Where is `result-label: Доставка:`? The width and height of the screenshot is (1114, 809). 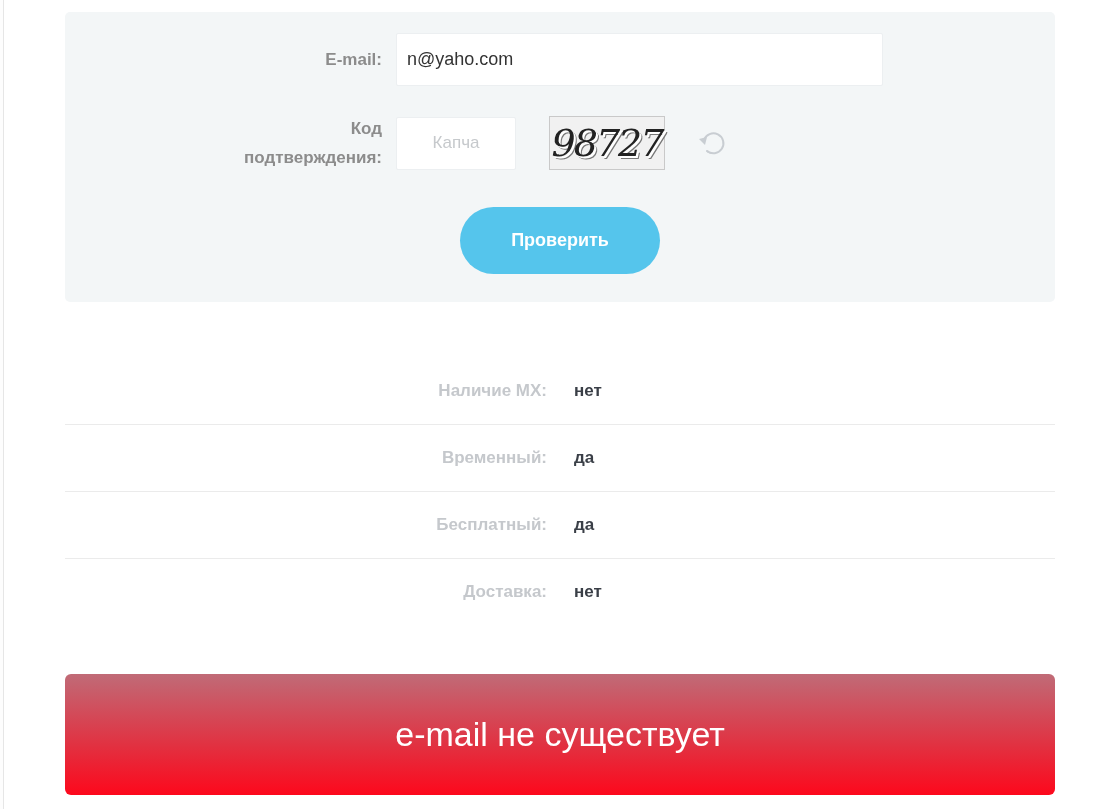 result-label: Доставка: is located at coordinates (505, 592).